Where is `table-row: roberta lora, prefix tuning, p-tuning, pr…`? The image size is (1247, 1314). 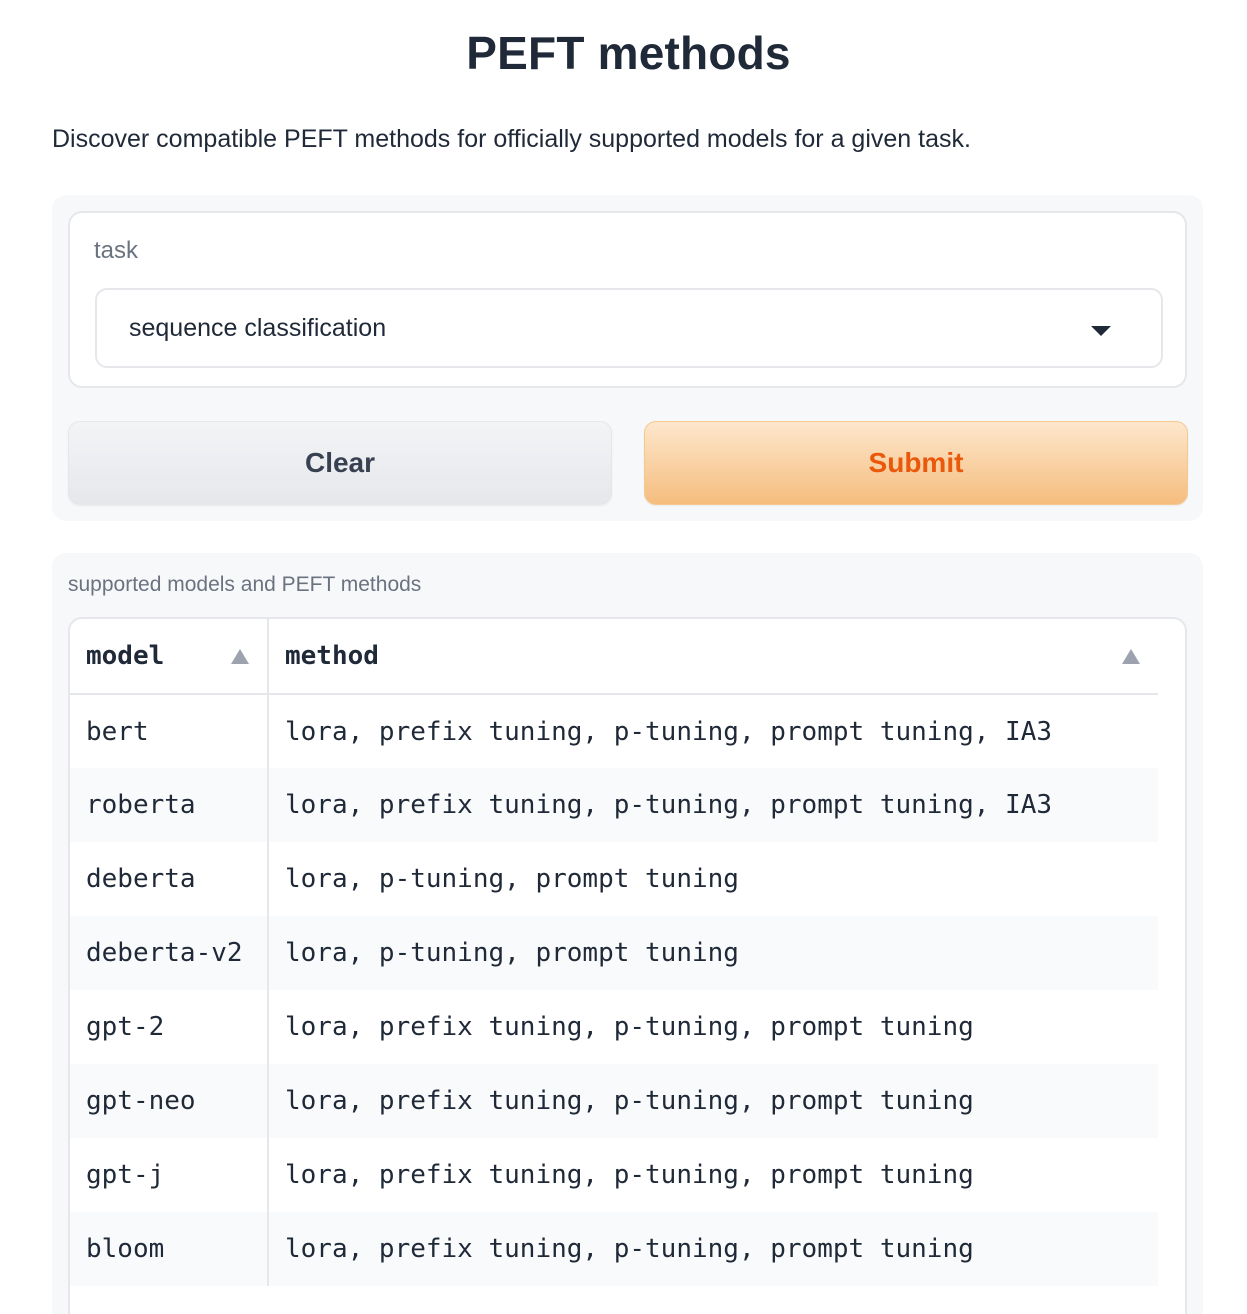
table-row: roberta lora, prefix tuning, p-tuning, pr… is located at coordinates (614, 805).